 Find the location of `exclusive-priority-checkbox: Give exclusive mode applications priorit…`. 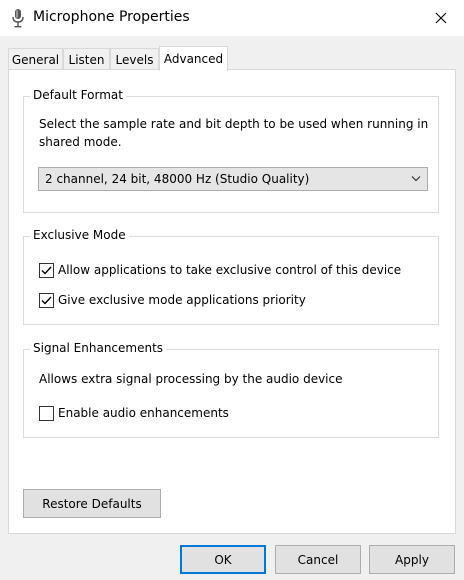

exclusive-priority-checkbox: Give exclusive mode applications priorit… is located at coordinates (172, 300).